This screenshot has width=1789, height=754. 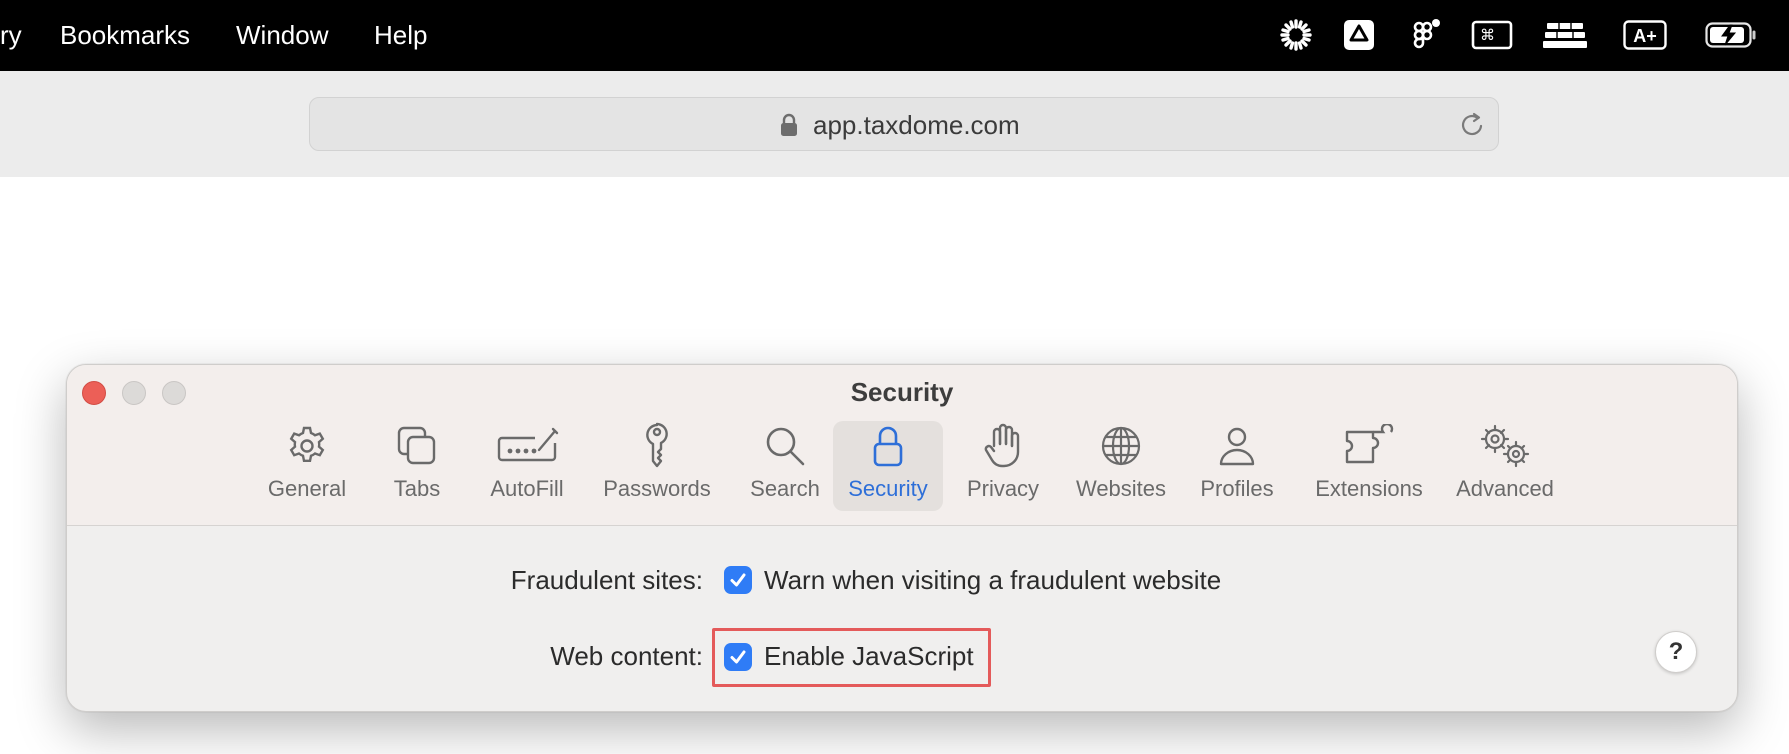 What do you see at coordinates (11, 35) in the screenshot?
I see `menu-history: ry` at bounding box center [11, 35].